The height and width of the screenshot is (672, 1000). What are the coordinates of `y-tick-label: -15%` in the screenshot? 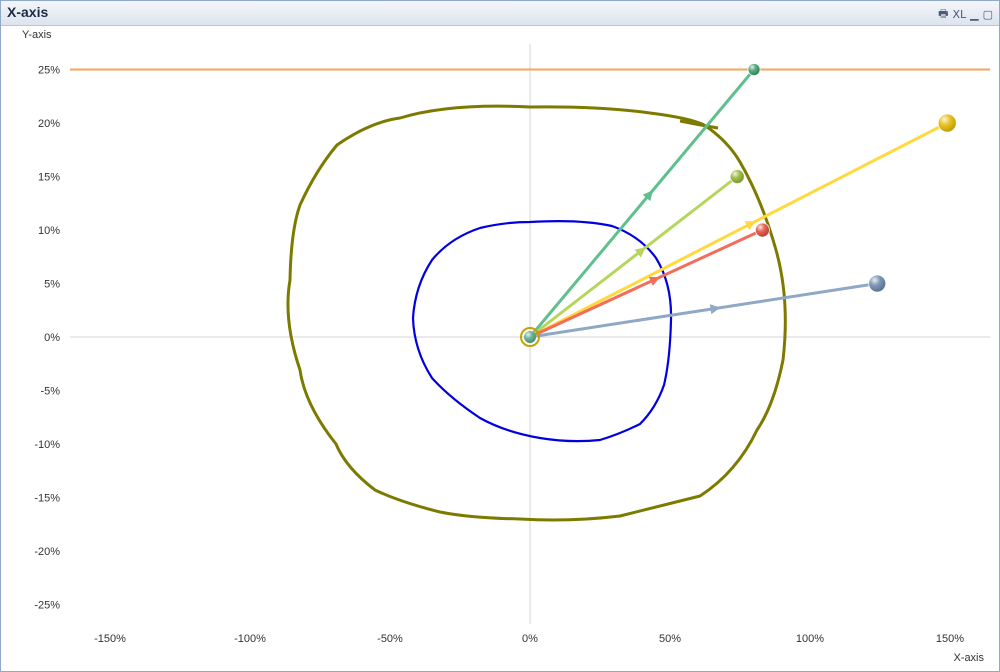 It's located at (47, 499).